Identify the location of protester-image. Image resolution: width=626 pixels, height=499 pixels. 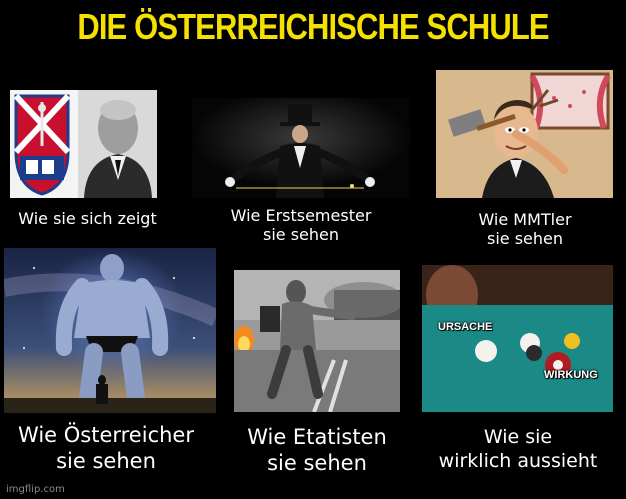
(317, 341).